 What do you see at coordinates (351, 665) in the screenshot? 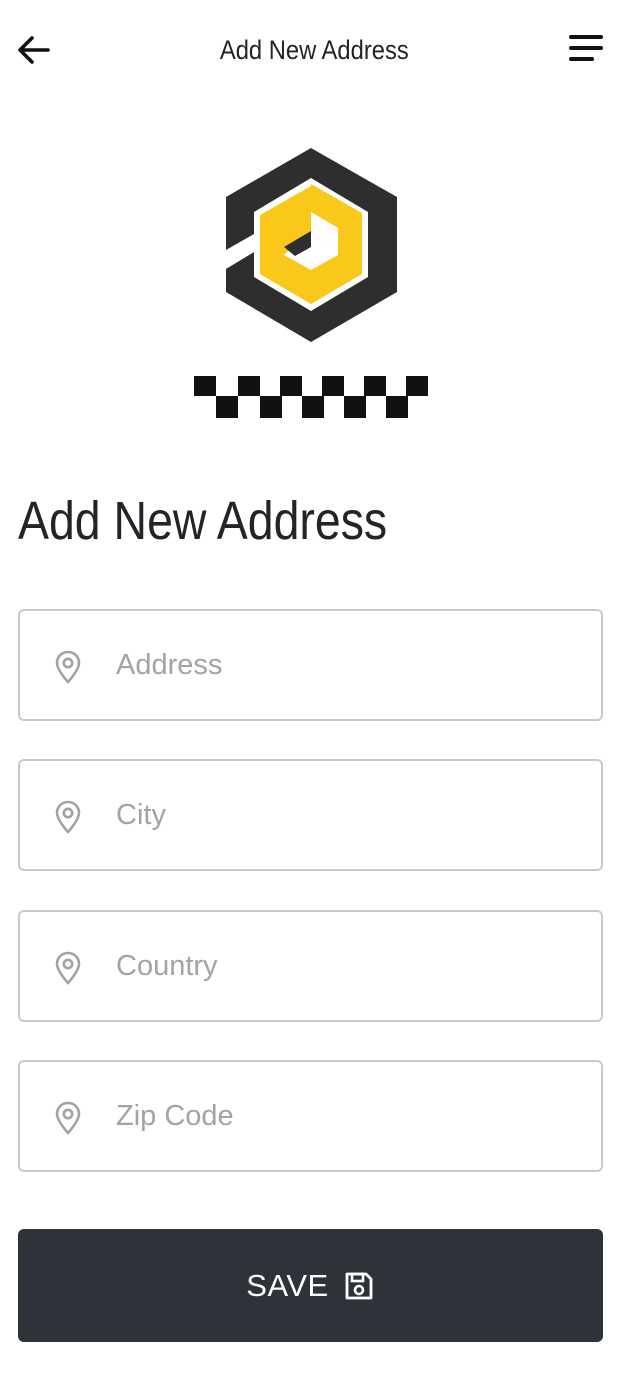
I see `address-input` at bounding box center [351, 665].